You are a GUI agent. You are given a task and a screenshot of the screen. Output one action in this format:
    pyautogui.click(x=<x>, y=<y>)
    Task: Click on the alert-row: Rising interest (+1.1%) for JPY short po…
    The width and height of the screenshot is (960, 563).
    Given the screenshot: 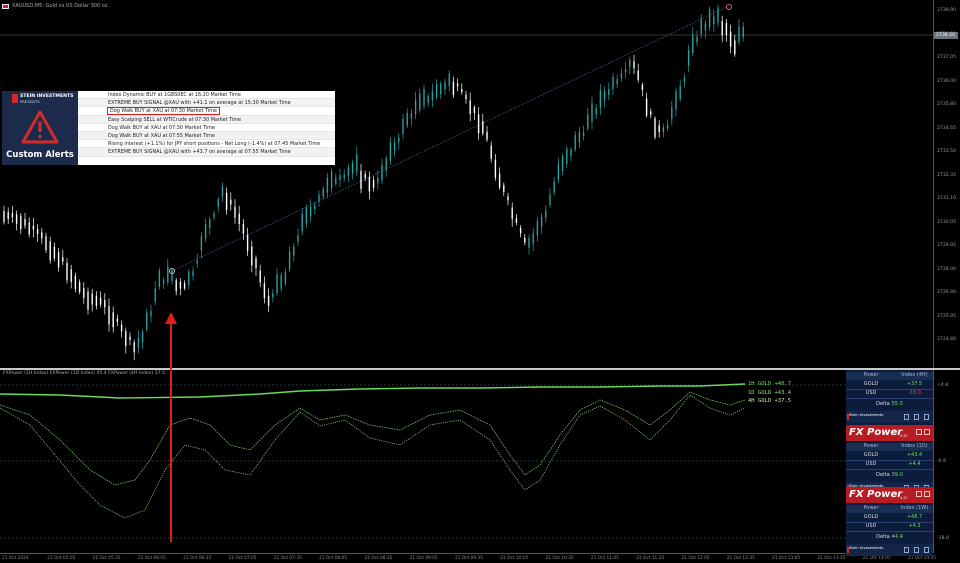 What is the action you would take?
    pyautogui.click(x=206, y=144)
    